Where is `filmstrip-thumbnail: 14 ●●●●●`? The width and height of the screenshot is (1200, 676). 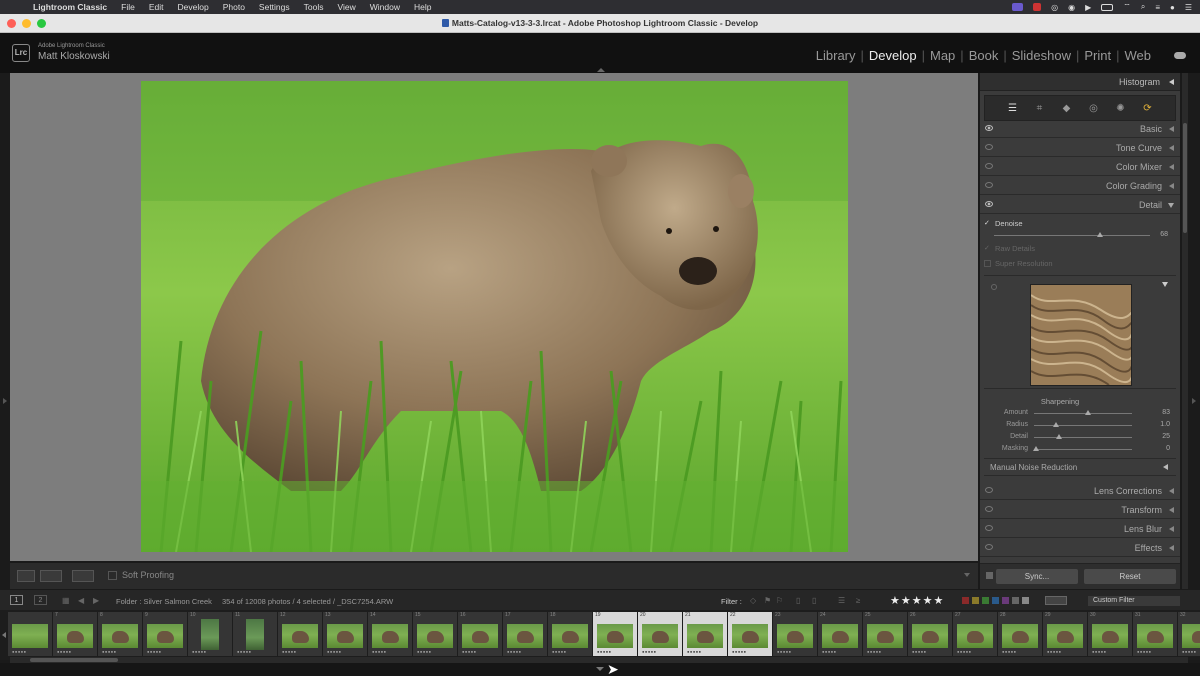 filmstrip-thumbnail: 14 ●●●●● is located at coordinates (390, 634).